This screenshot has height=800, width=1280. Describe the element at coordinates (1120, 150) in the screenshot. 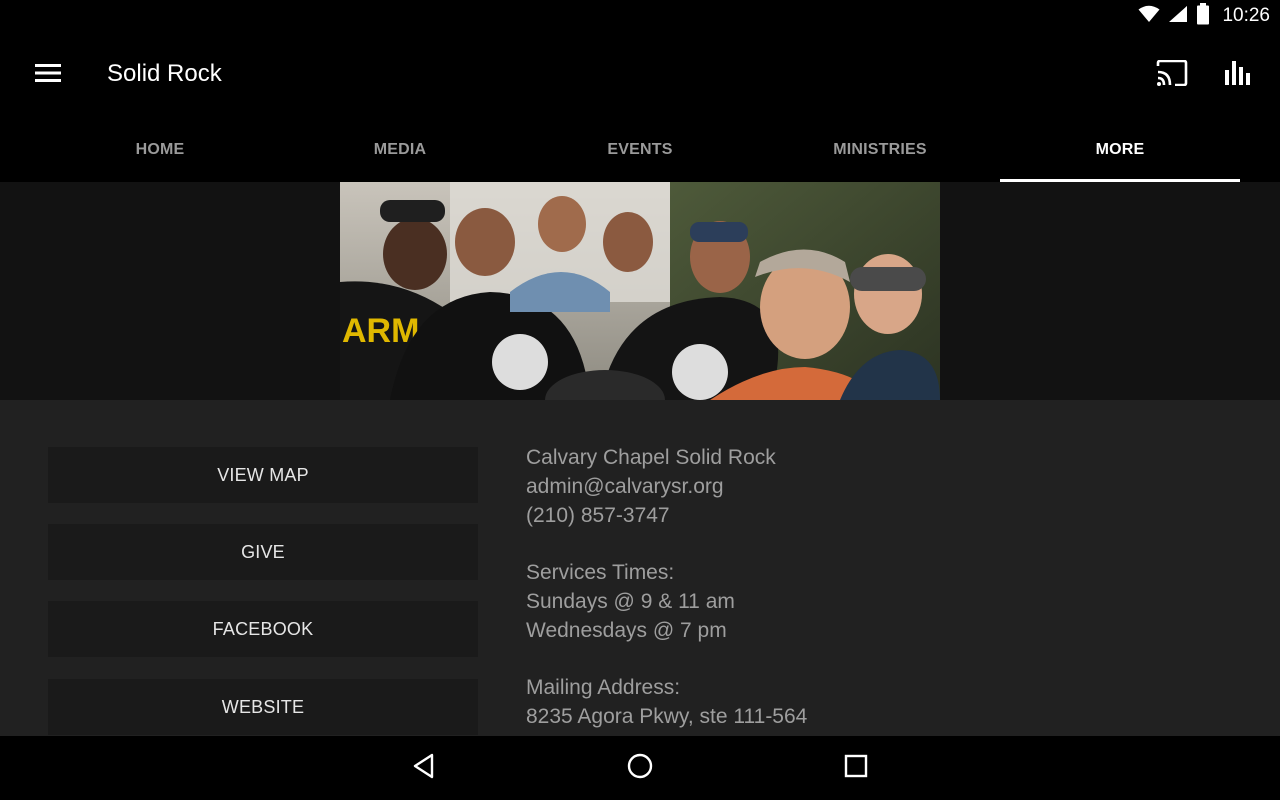

I see `tab-more: MORE` at that location.